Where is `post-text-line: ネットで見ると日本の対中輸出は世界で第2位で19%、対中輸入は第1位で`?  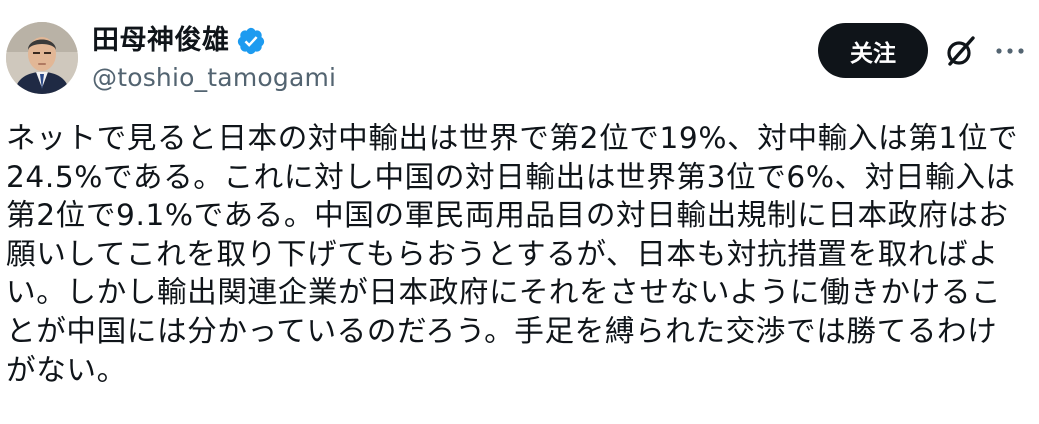 post-text-line: ネットで見ると日本の対中輸出は世界で第2位で19%、対中輸入は第1位で is located at coordinates (512, 138).